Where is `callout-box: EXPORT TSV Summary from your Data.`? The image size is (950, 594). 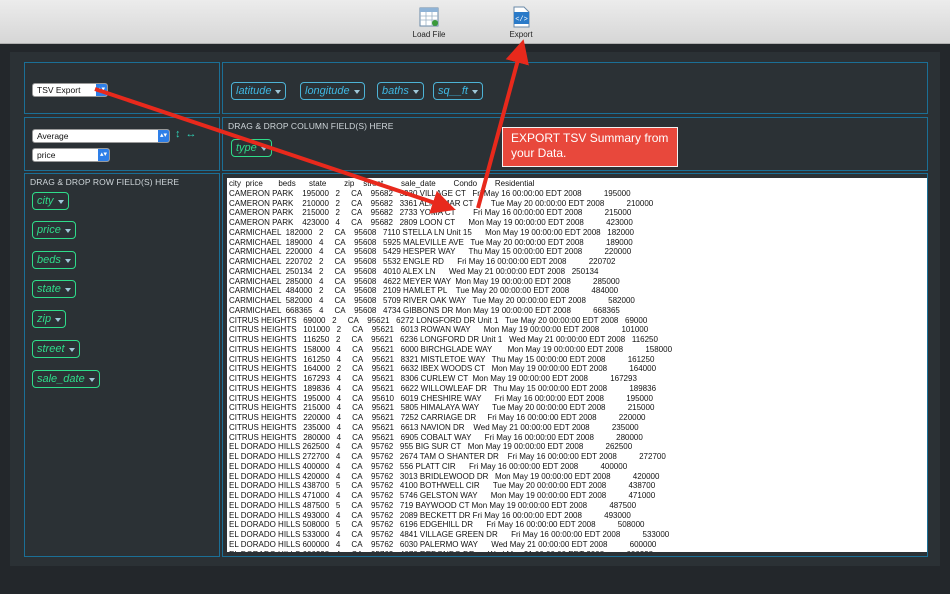 callout-box: EXPORT TSV Summary from your Data. is located at coordinates (590, 147).